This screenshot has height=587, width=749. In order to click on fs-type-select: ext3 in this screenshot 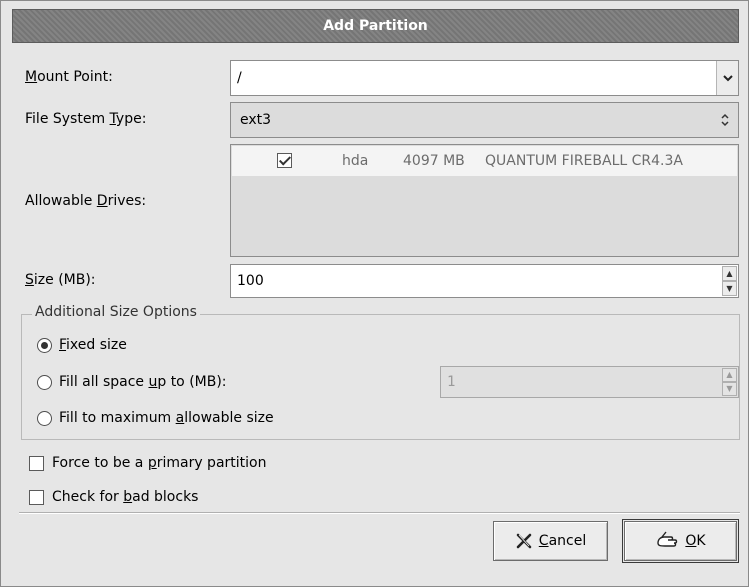, I will do `click(484, 120)`.